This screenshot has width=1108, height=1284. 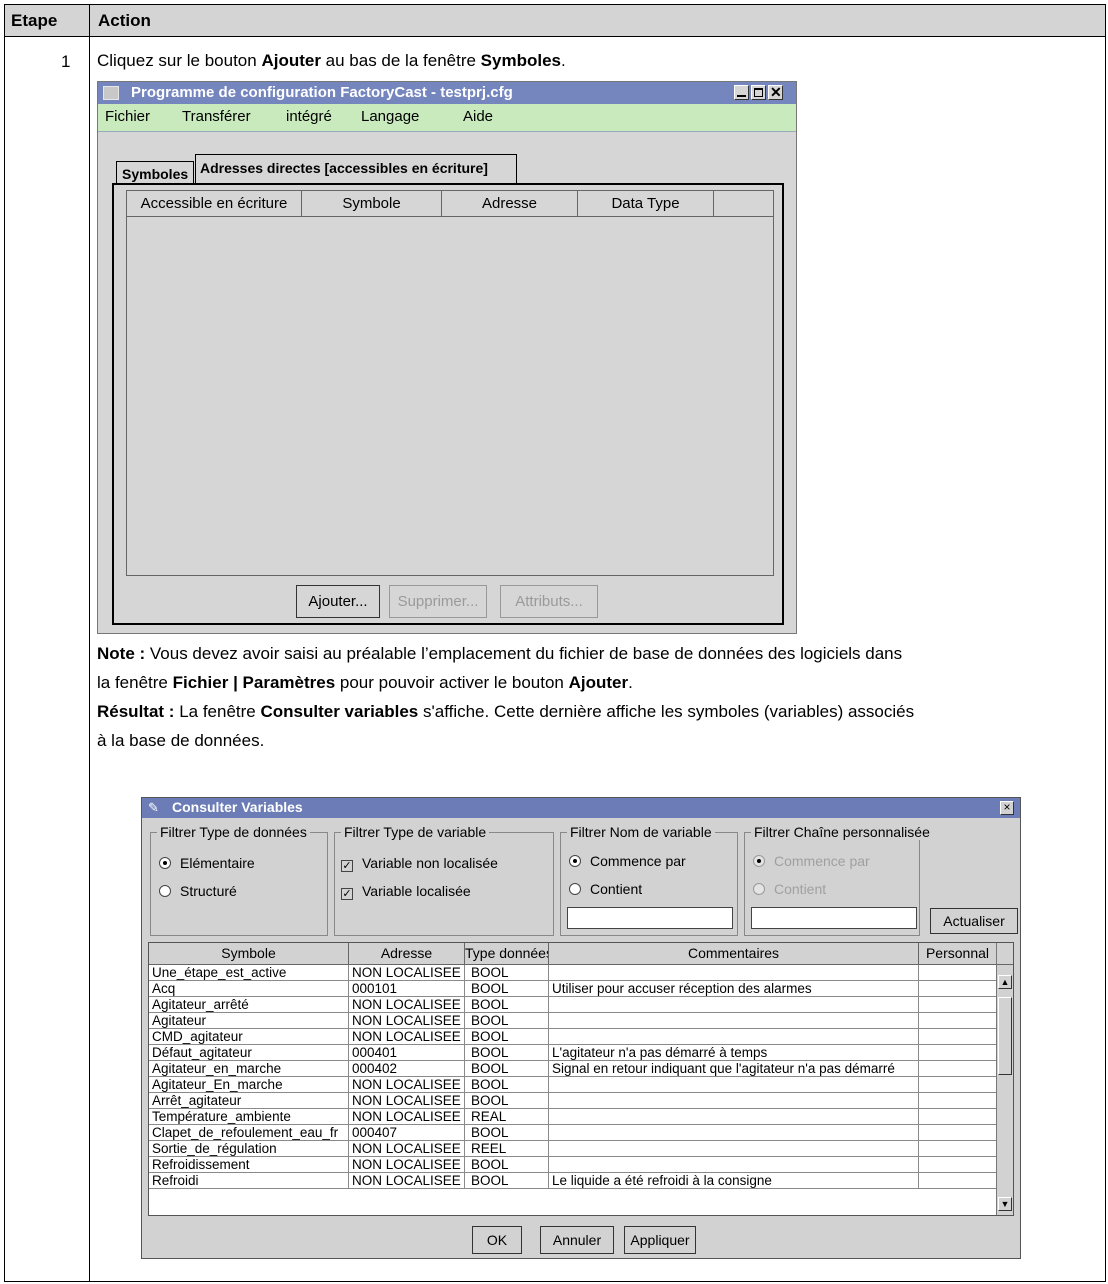 I want to click on col-commentaires: Commentaires, so click(x=734, y=954).